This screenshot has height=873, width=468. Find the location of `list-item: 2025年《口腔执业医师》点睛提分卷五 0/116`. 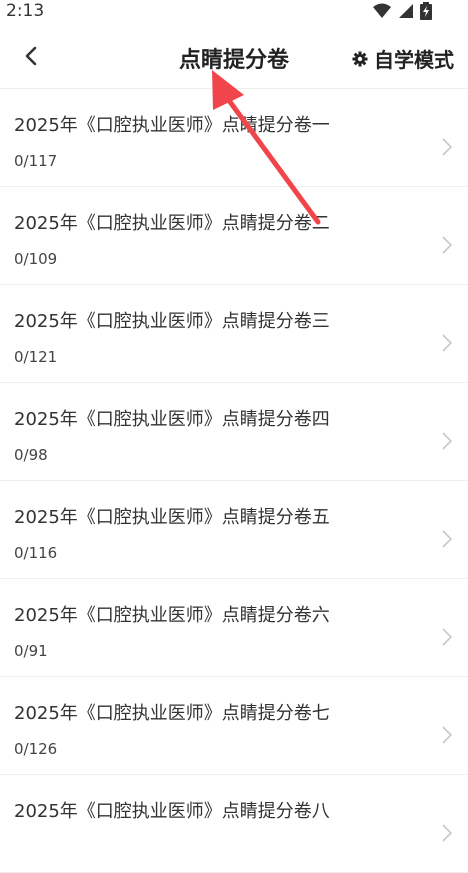

list-item: 2025年《口腔执业医师》点睛提分卷五 0/116 is located at coordinates (234, 530).